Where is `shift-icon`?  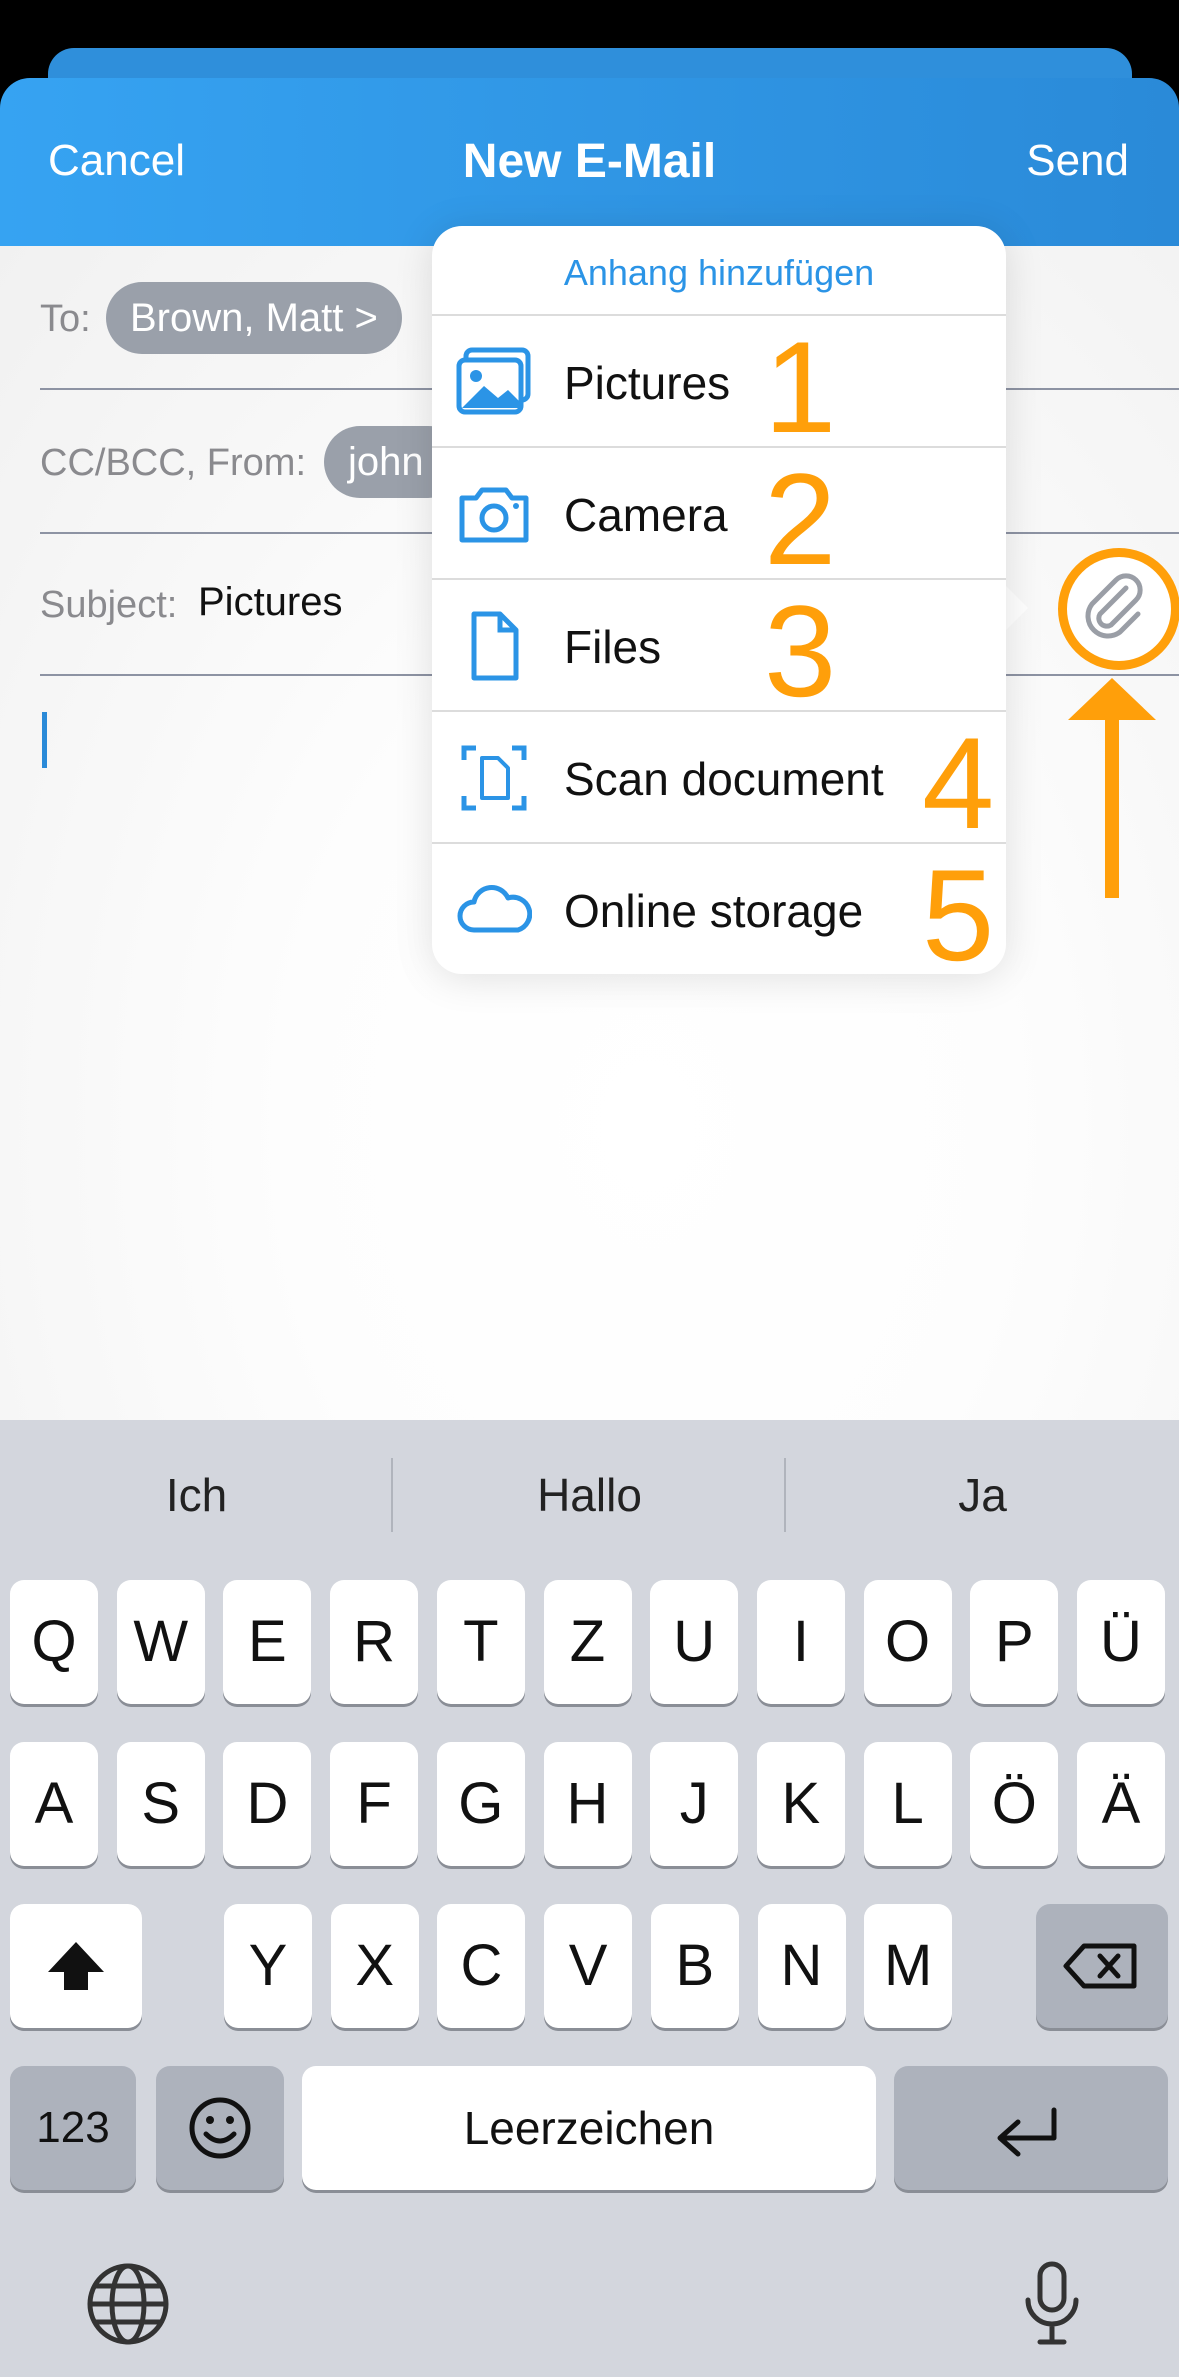 shift-icon is located at coordinates (76, 1966).